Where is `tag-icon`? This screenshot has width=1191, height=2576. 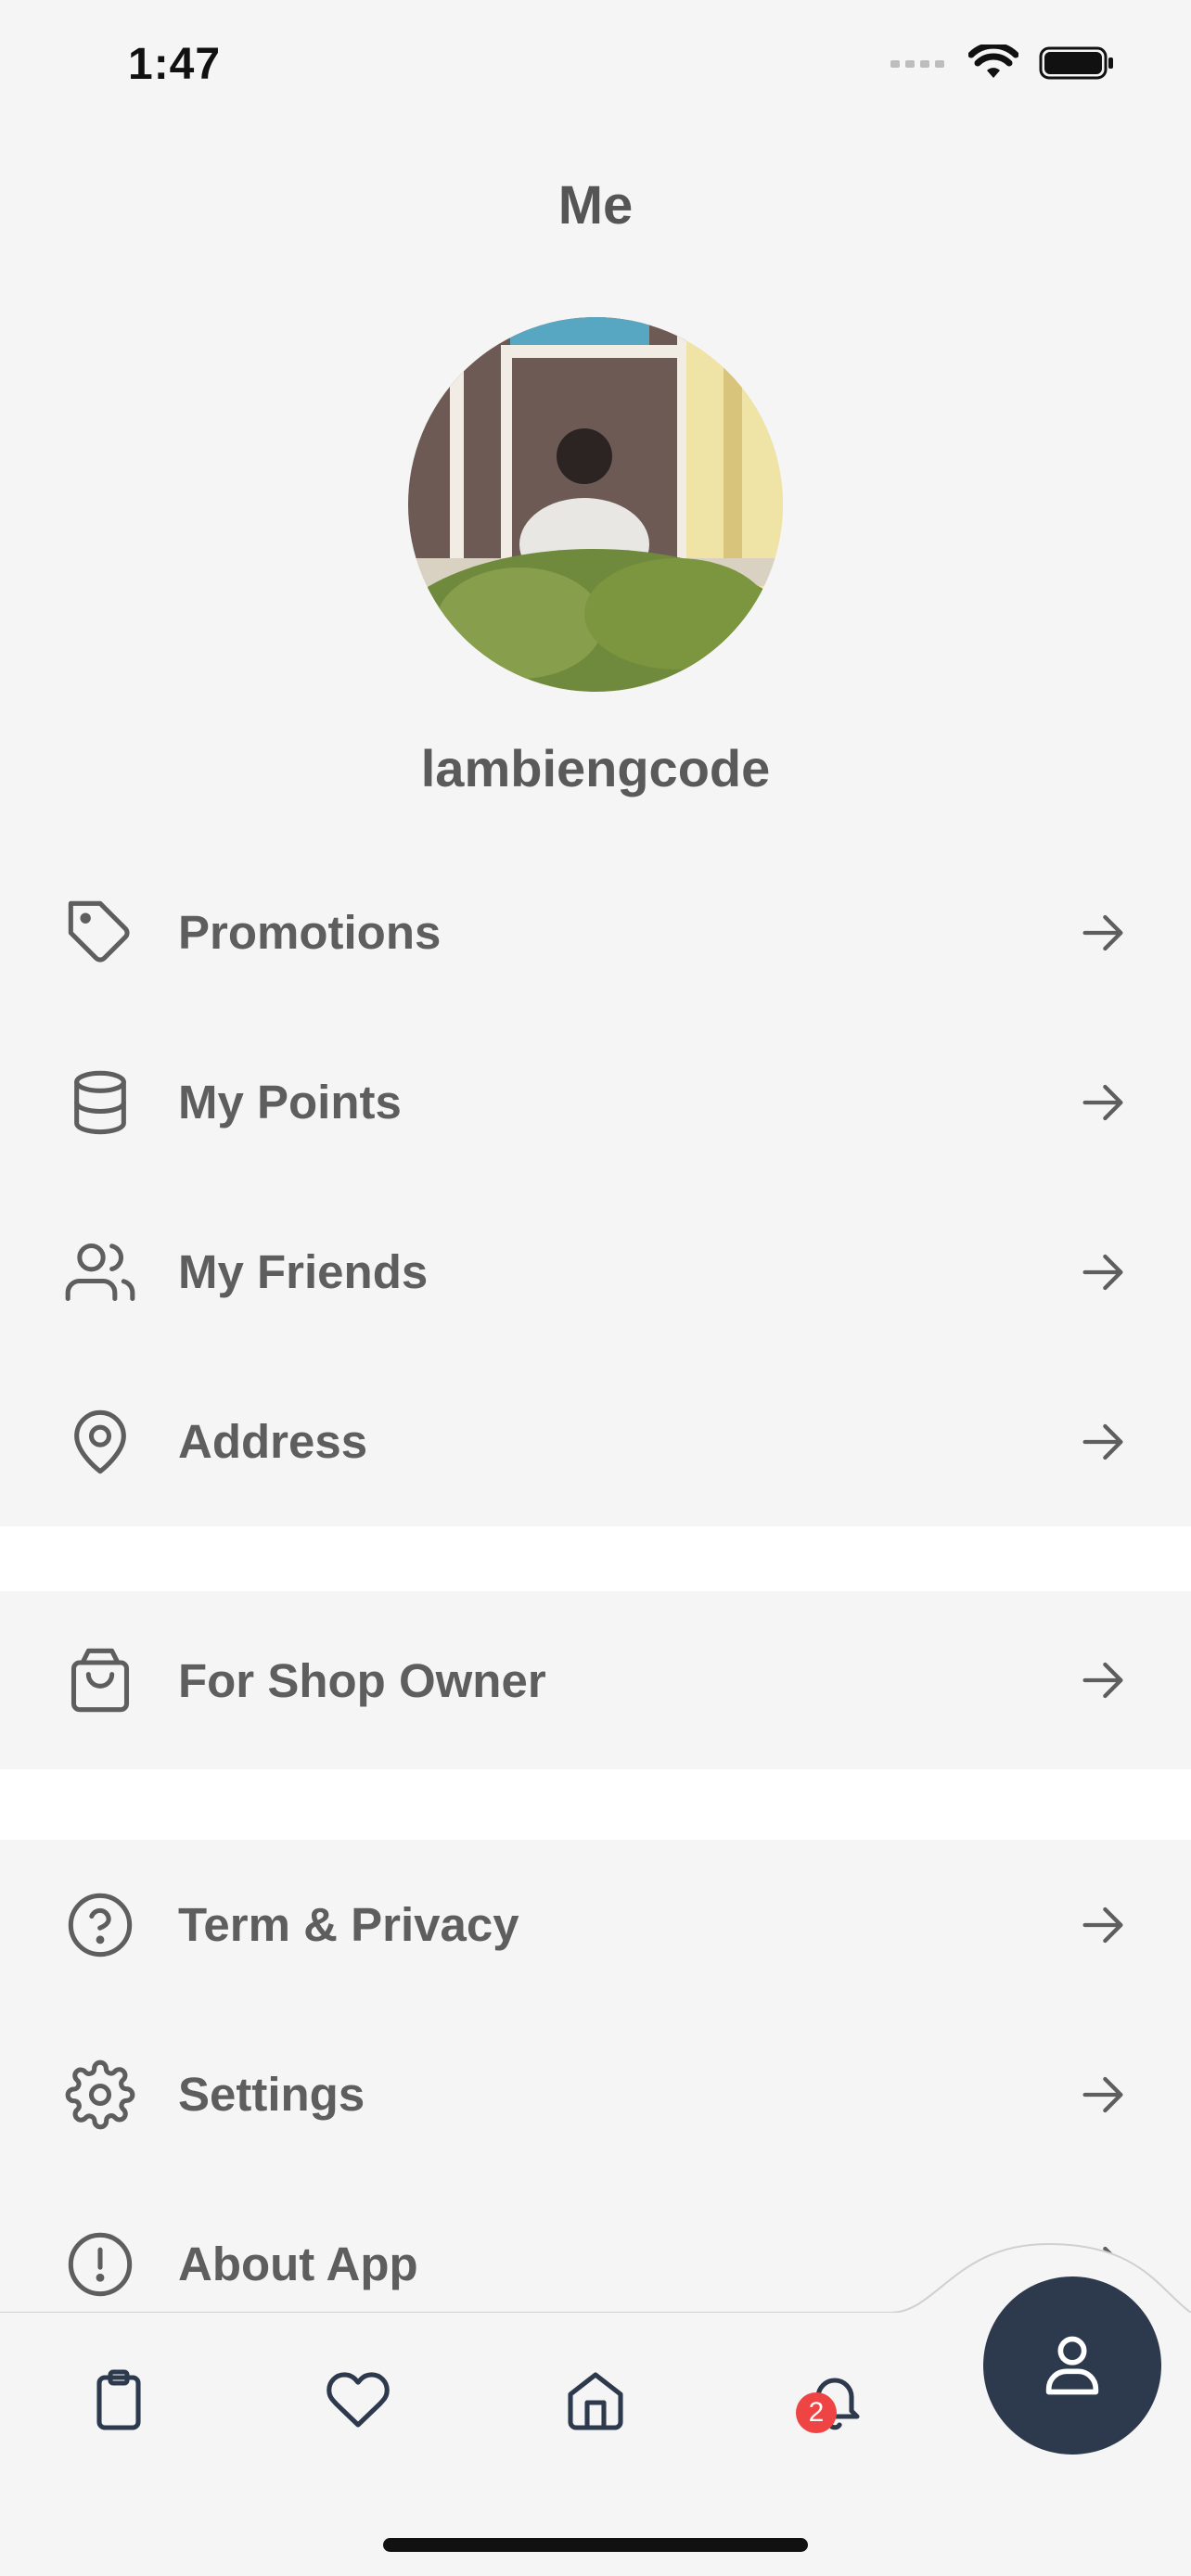
tag-icon is located at coordinates (100, 933).